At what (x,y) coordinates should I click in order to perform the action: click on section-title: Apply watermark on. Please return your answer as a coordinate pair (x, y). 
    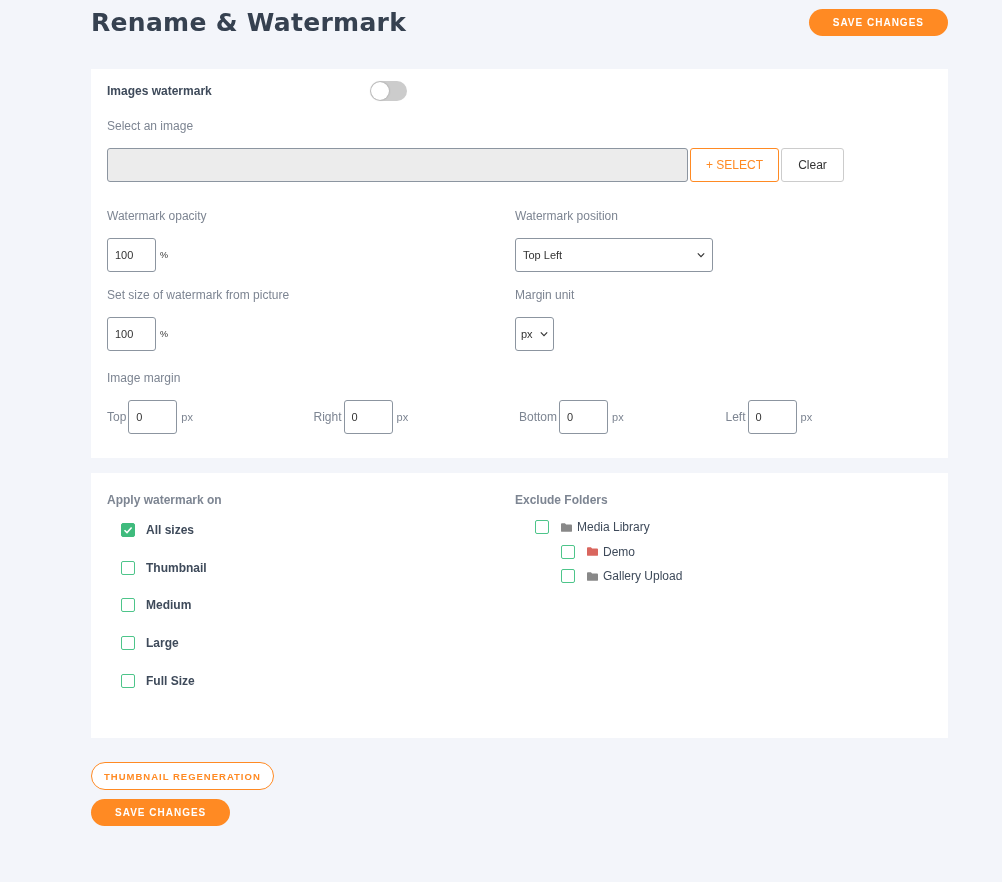
    Looking at the image, I should click on (165, 500).